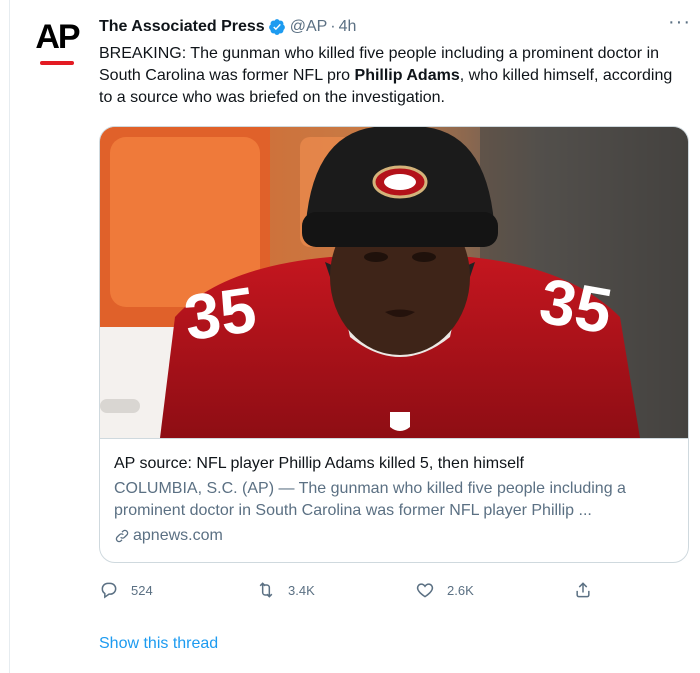  I want to click on tweet-timestamp: 4h, so click(348, 27).